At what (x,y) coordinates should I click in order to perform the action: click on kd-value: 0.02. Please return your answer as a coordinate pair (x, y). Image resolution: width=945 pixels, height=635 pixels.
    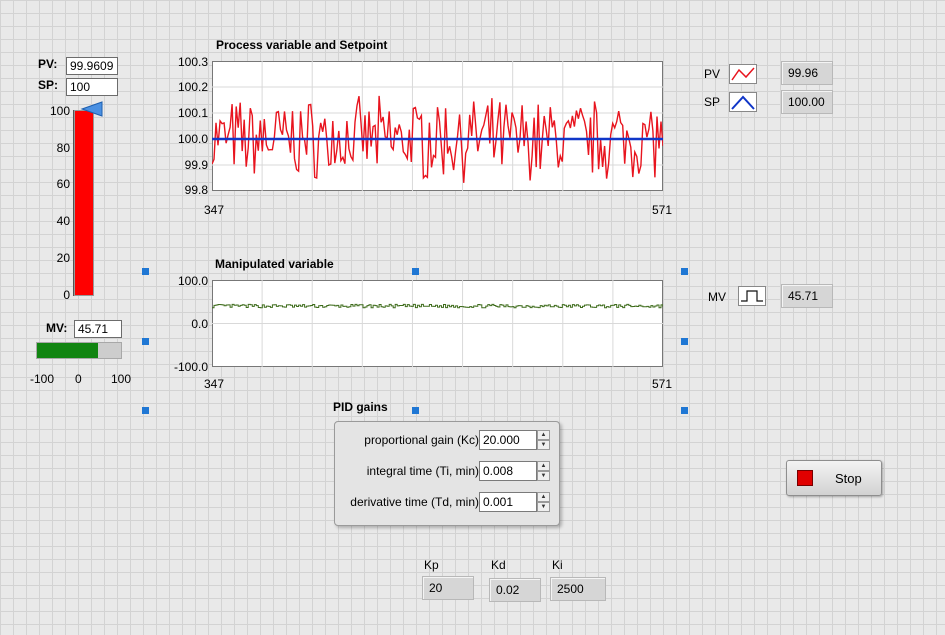
    Looking at the image, I should click on (515, 590).